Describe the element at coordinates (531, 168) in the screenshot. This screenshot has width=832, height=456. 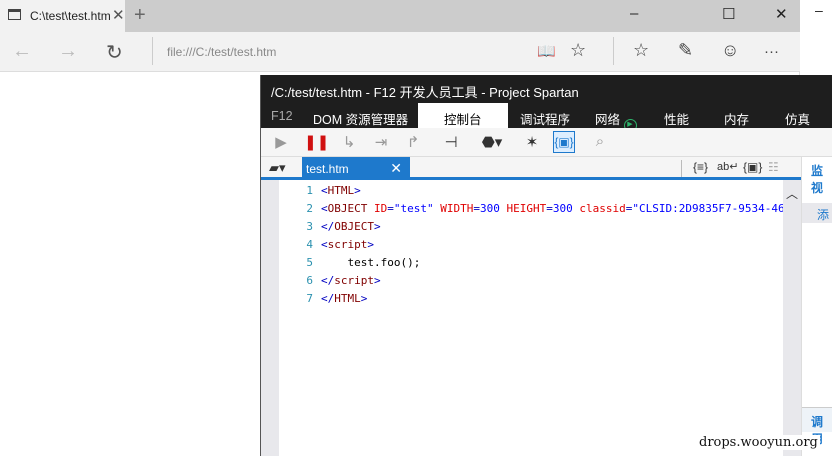
I see `file-tab-row: ▰▾ test.htm ✕ {≡} ab↵ {▣} ☷` at that location.